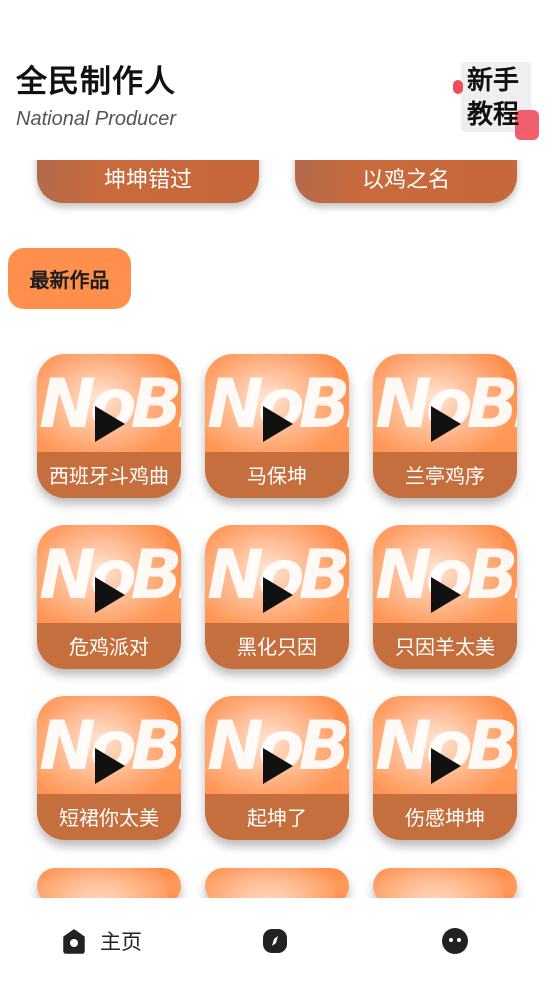 Image resolution: width=554 pixels, height=985 pixels. Describe the element at coordinates (445, 647) in the screenshot. I see `work-title: 只因羊太美` at that location.